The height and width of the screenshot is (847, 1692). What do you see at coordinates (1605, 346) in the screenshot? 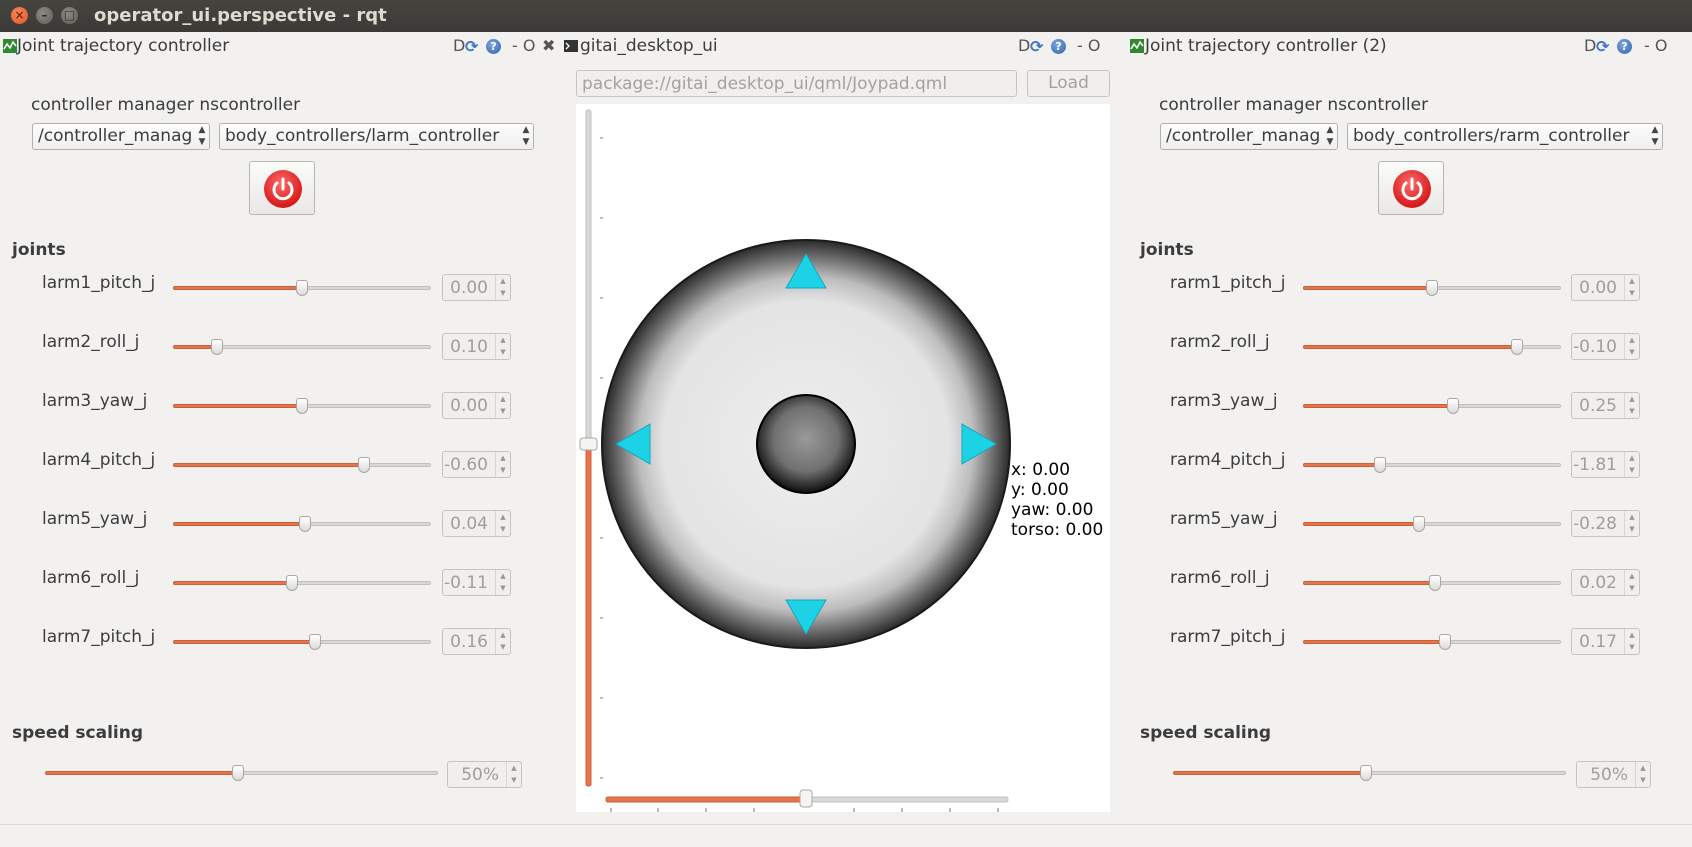
I see `joint-value-spinbox: -0.10 ▲ ▼` at bounding box center [1605, 346].